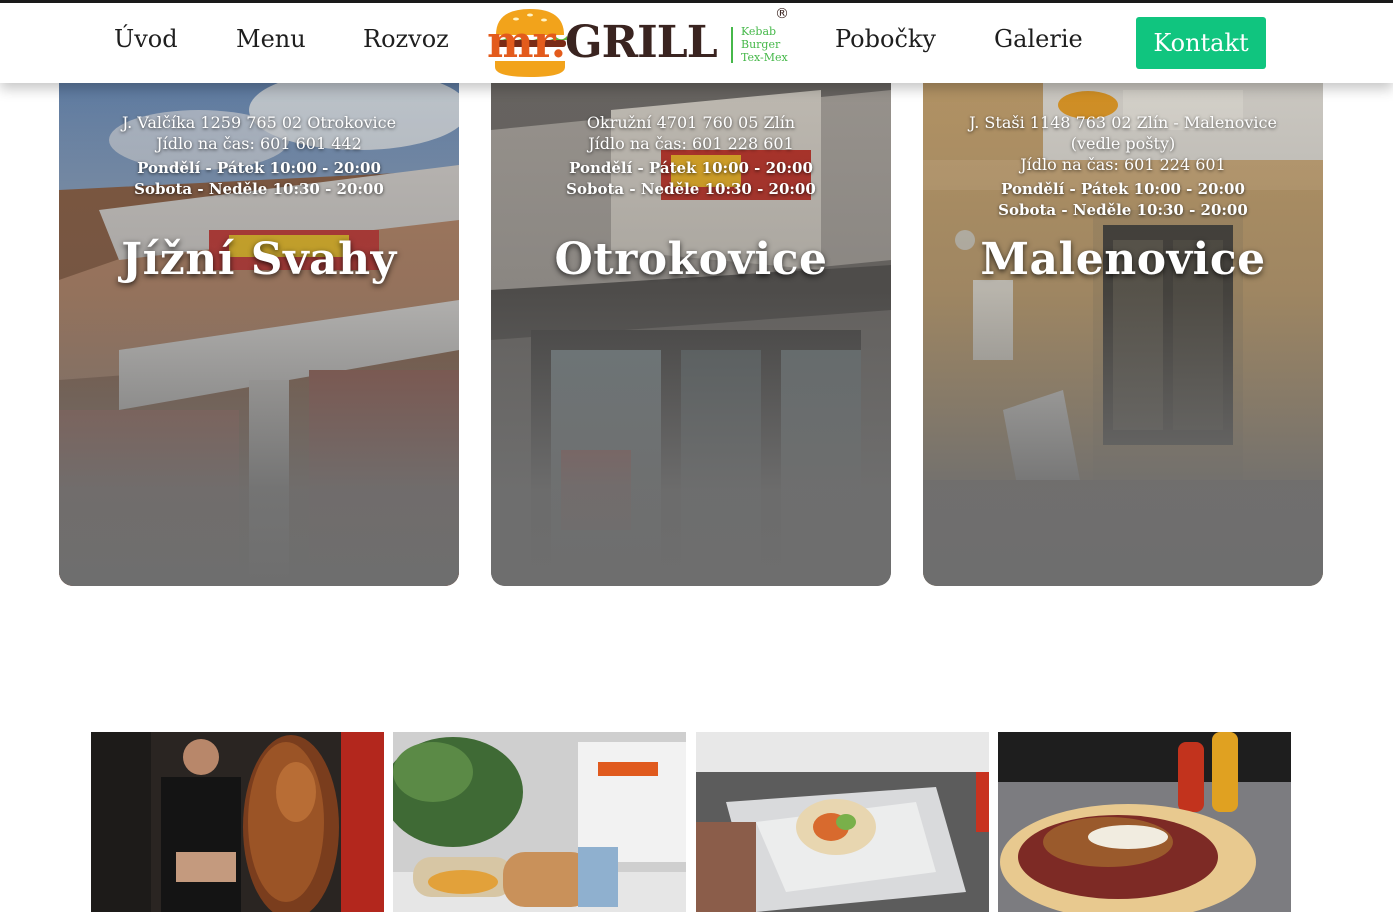  Describe the element at coordinates (1201, 43) in the screenshot. I see `kontakt-button: Kontakt` at that location.